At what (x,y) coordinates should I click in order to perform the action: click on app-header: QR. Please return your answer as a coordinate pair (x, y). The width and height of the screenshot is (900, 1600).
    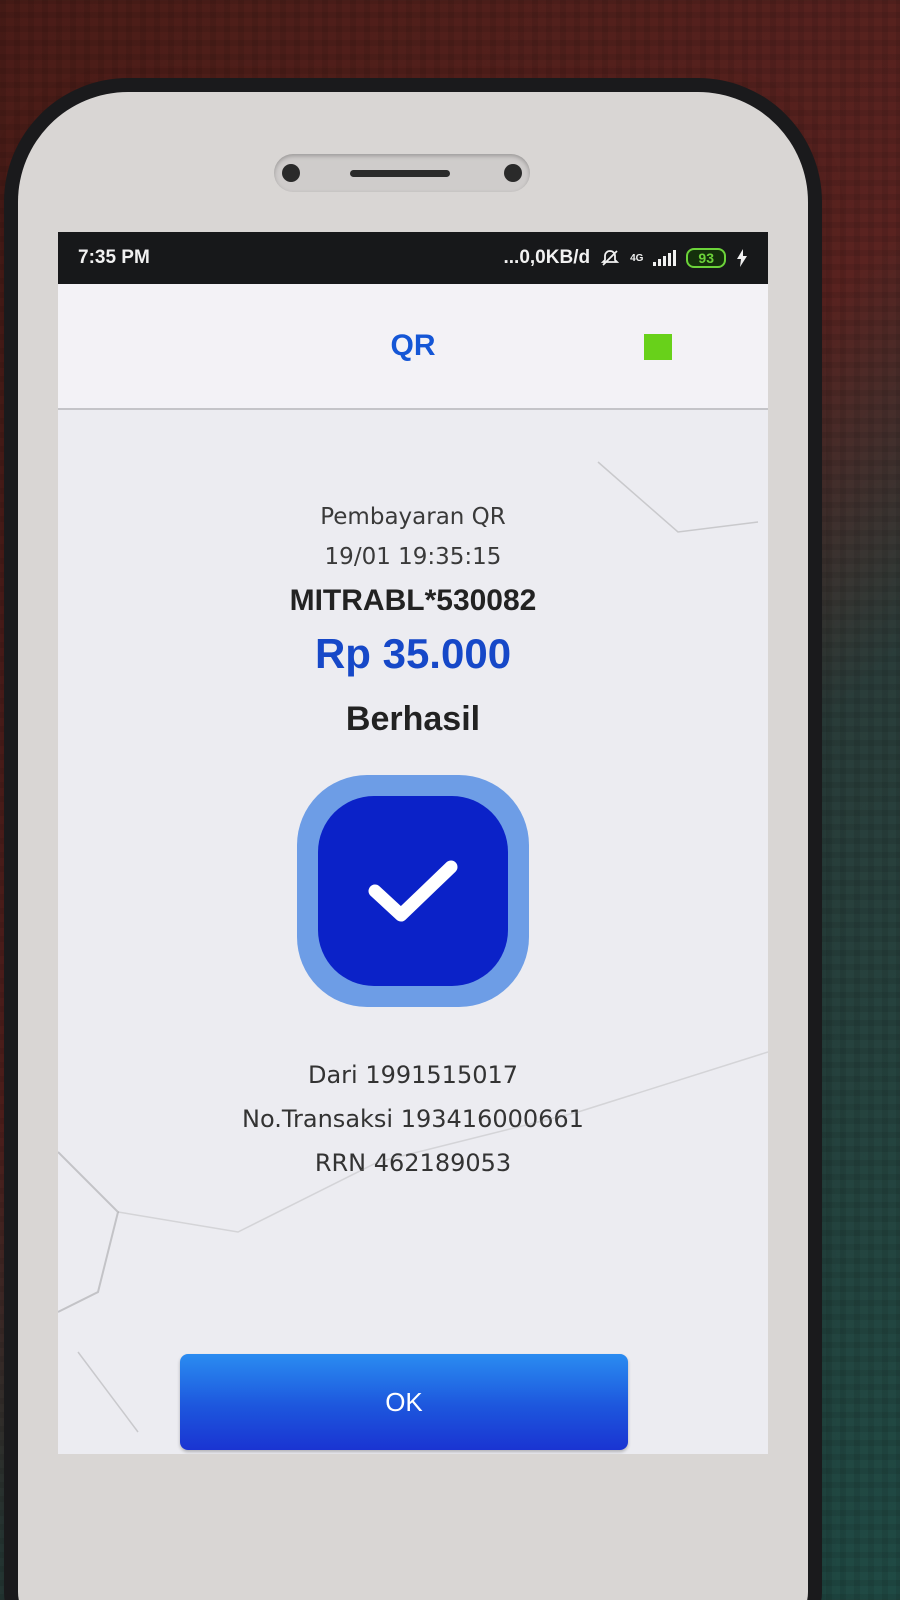
    Looking at the image, I should click on (413, 347).